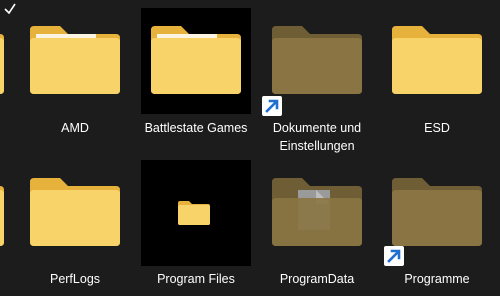  I want to click on folder-label: PerfLogs, so click(75, 279).